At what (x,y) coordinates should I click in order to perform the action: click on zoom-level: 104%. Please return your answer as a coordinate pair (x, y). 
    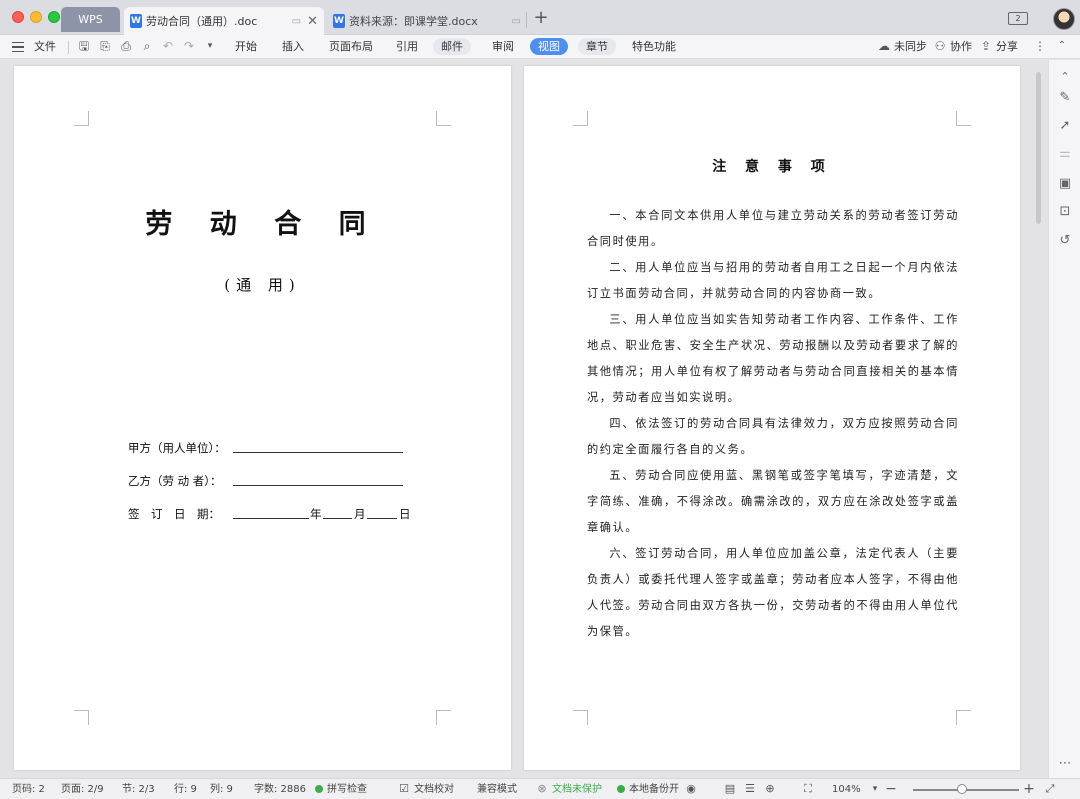
    Looking at the image, I should click on (846, 789).